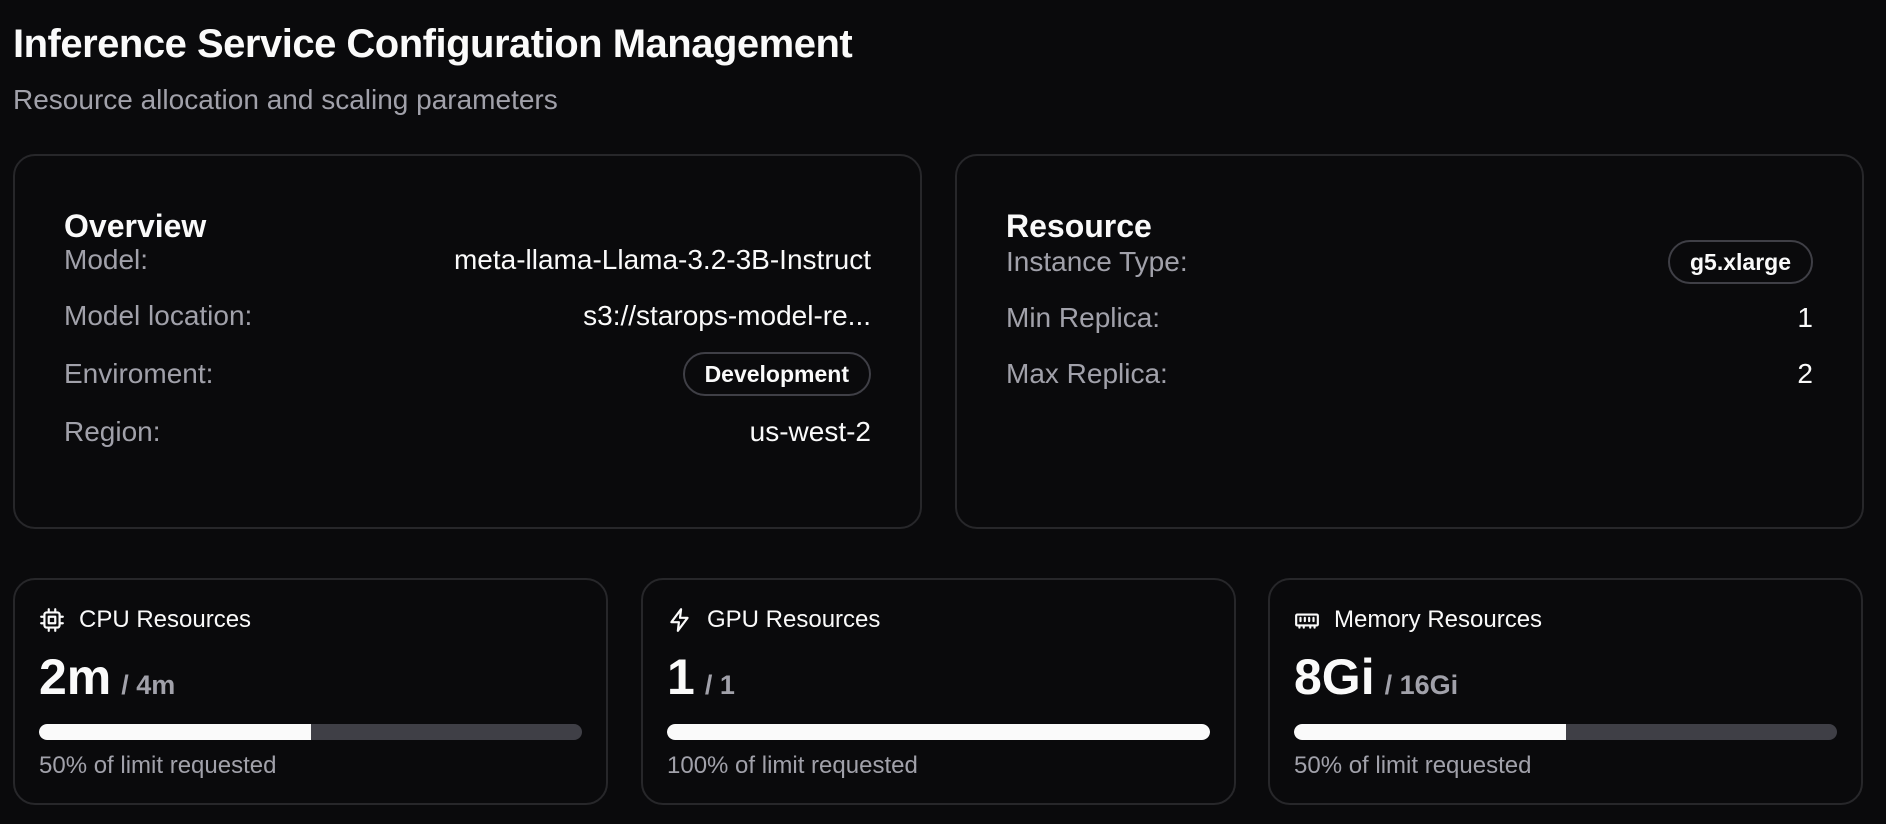 The height and width of the screenshot is (824, 1886). What do you see at coordinates (1334, 677) in the screenshot?
I see `memory-requested-value: 8Gi` at bounding box center [1334, 677].